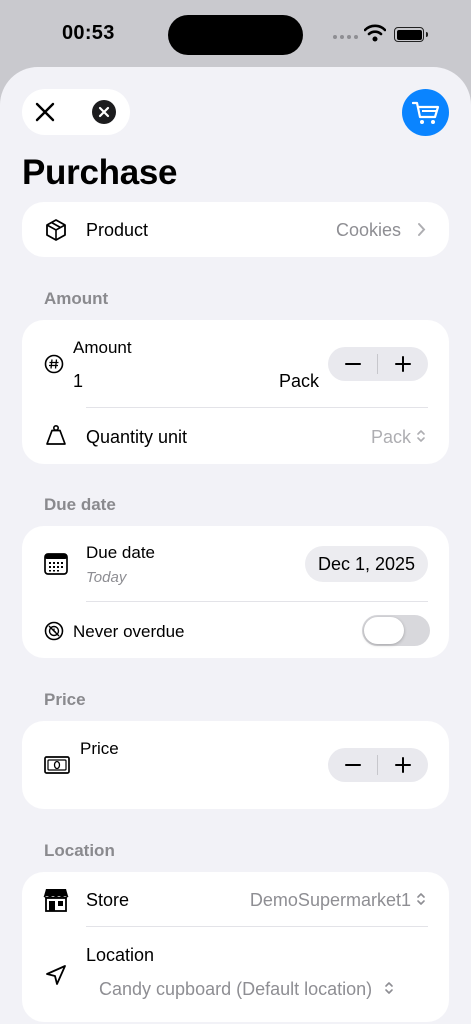 This screenshot has height=1024, width=471. What do you see at coordinates (54, 364) in the screenshot?
I see `number-icon` at bounding box center [54, 364].